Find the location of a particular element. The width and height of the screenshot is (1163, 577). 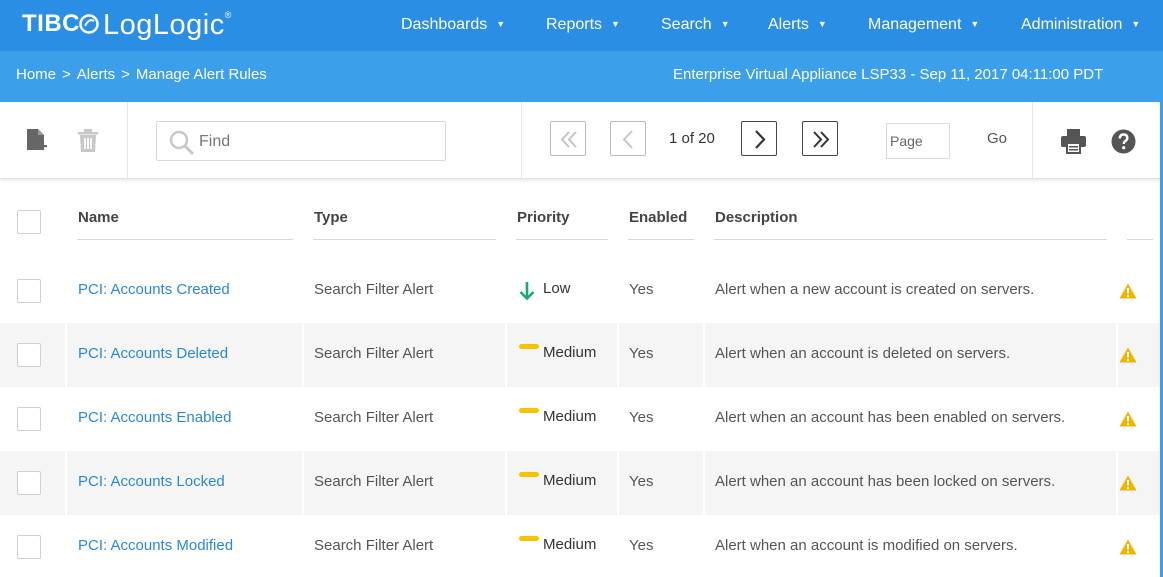

alert-priority: Low is located at coordinates (557, 288).